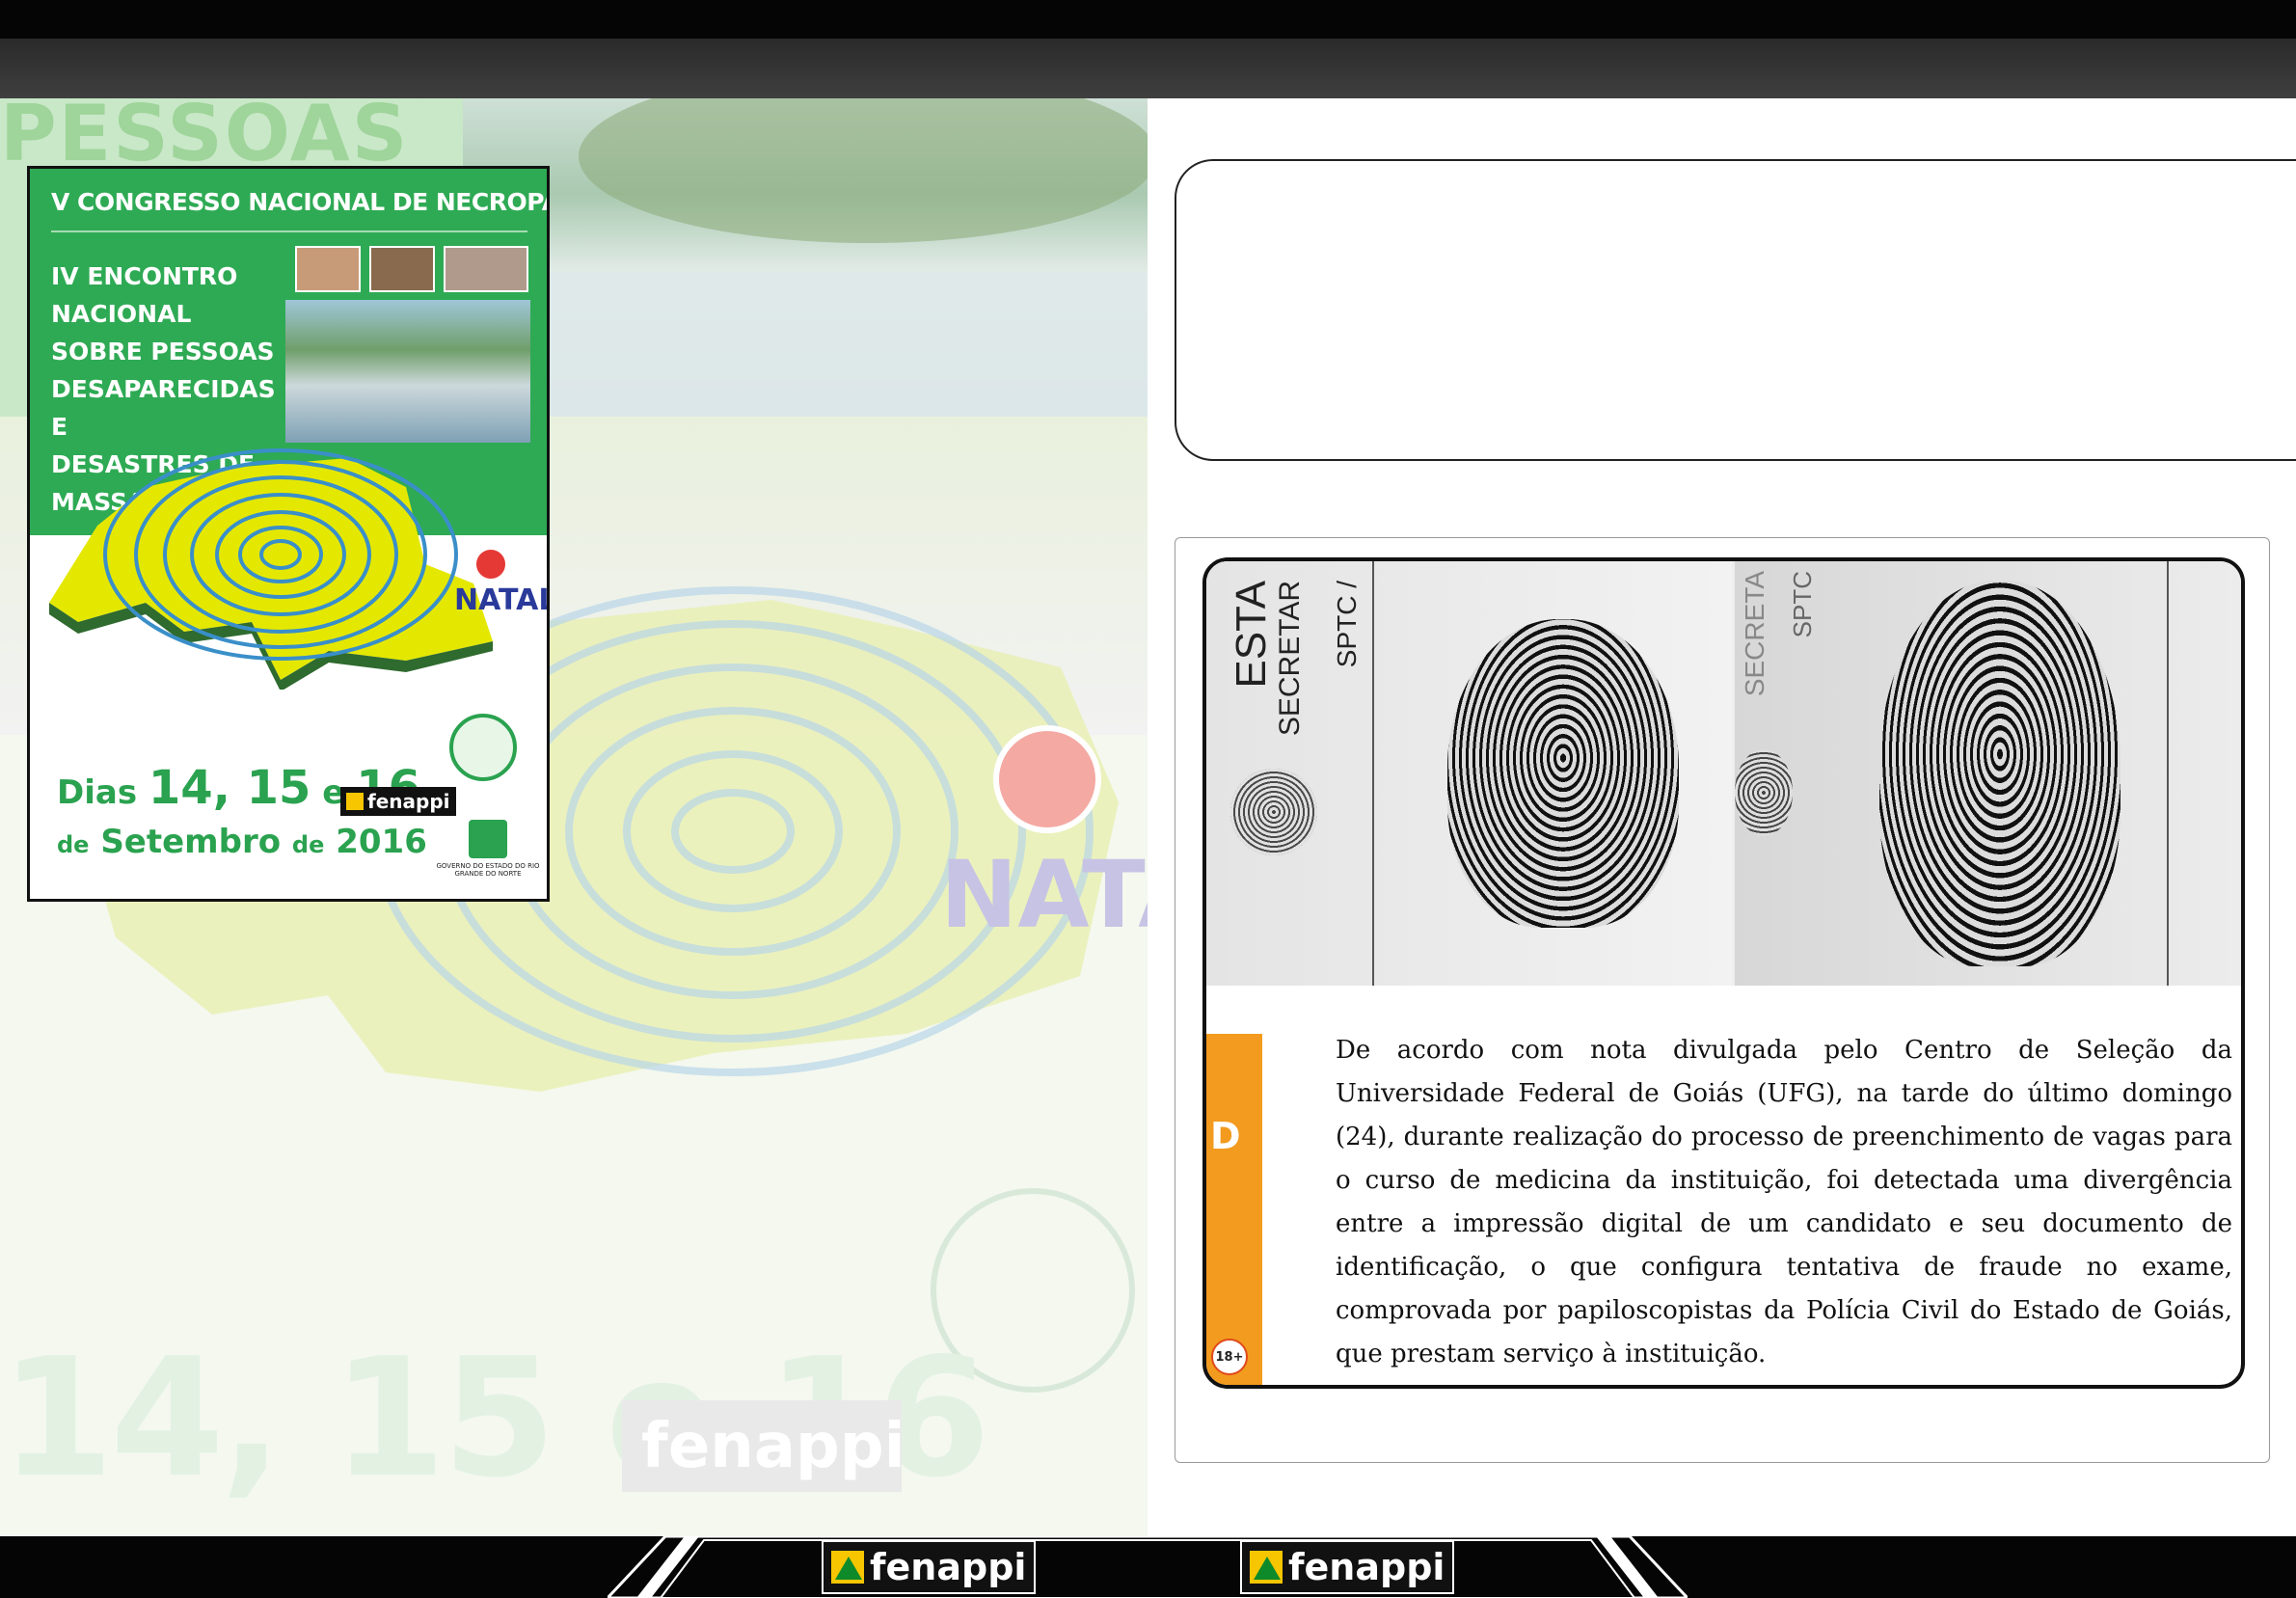 The width and height of the screenshot is (2296, 1598). Describe the element at coordinates (1251, 635) in the screenshot. I see `document-text: ESTA` at that location.